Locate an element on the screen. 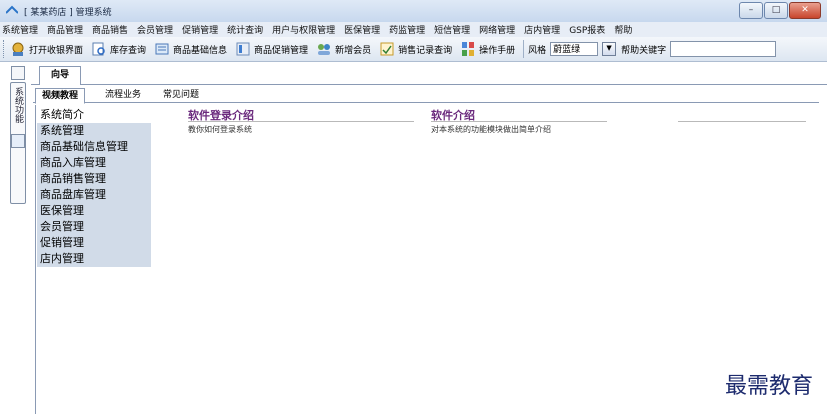  inner-tab-bar: 视频教程 流程业务 常见问题 is located at coordinates (426, 95).